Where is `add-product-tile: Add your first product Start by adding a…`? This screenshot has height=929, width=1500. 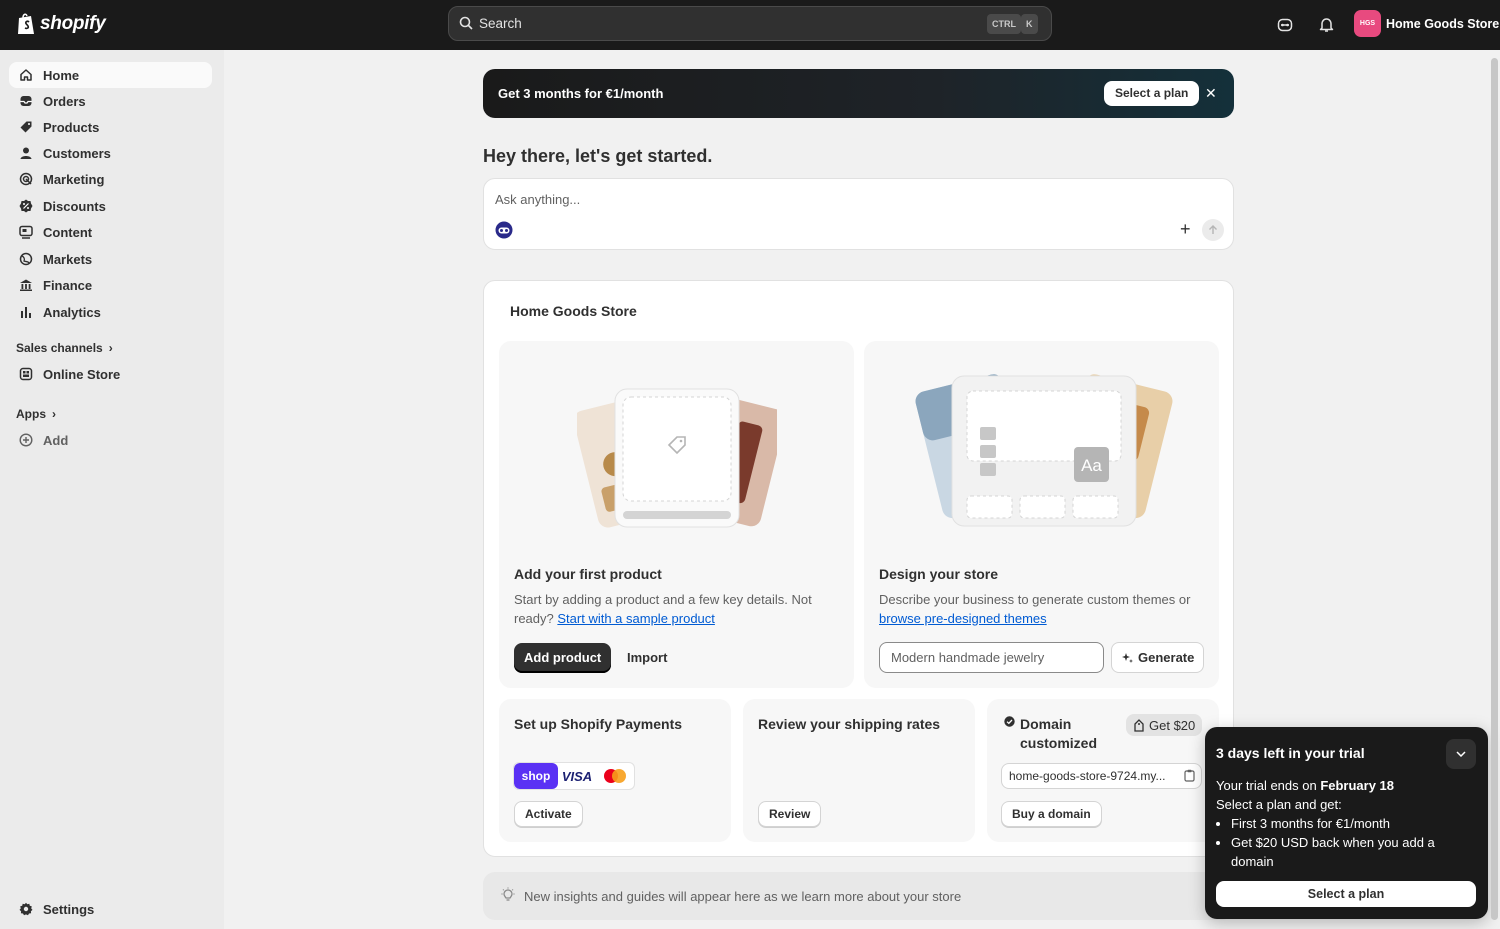 add-product-tile: Add your first product Start by adding a… is located at coordinates (676, 514).